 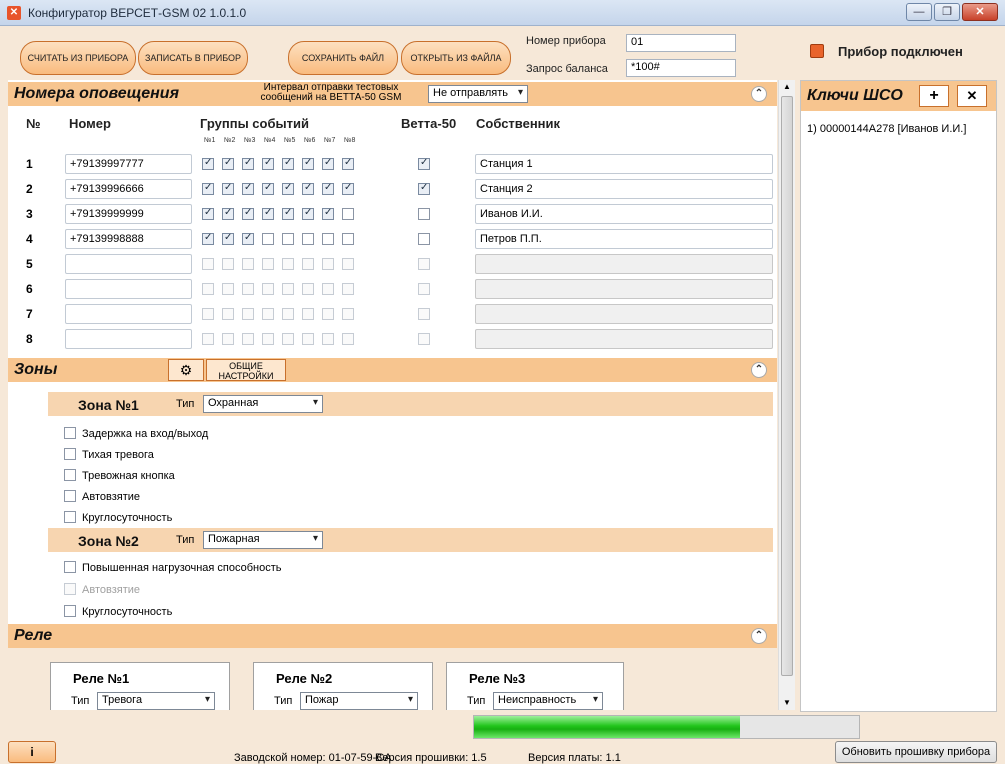 I want to click on write-to-device-button: ЗАПИСАТЬ В ПРИБОР, so click(x=193, y=58).